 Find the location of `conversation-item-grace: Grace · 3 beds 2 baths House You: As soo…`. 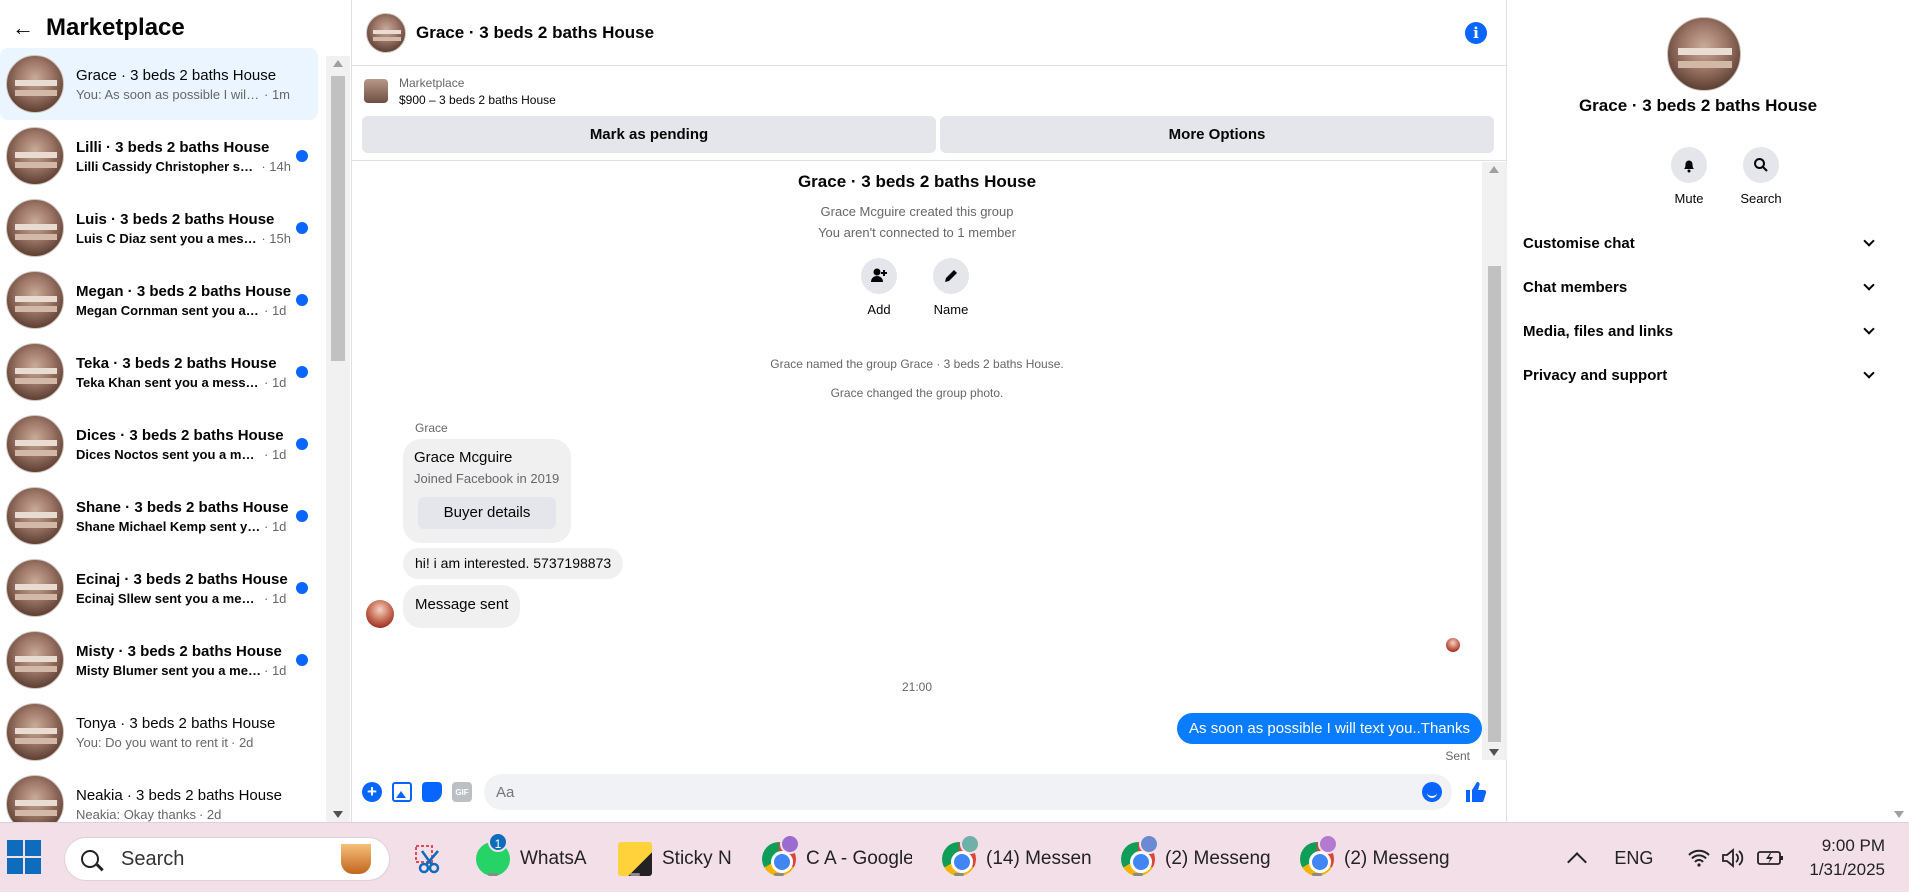

conversation-item-grace: Grace · 3 beds 2 baths House You: As soo… is located at coordinates (159, 84).